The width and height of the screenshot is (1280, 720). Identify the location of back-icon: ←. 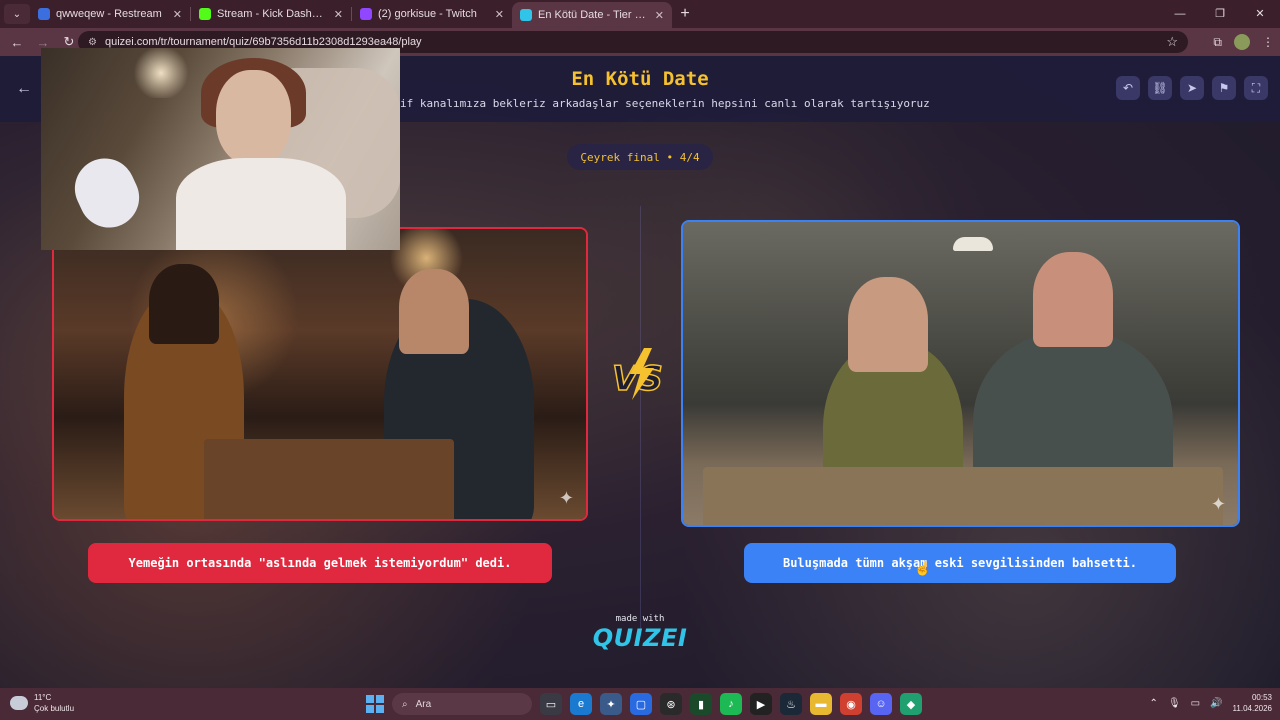
(17, 42).